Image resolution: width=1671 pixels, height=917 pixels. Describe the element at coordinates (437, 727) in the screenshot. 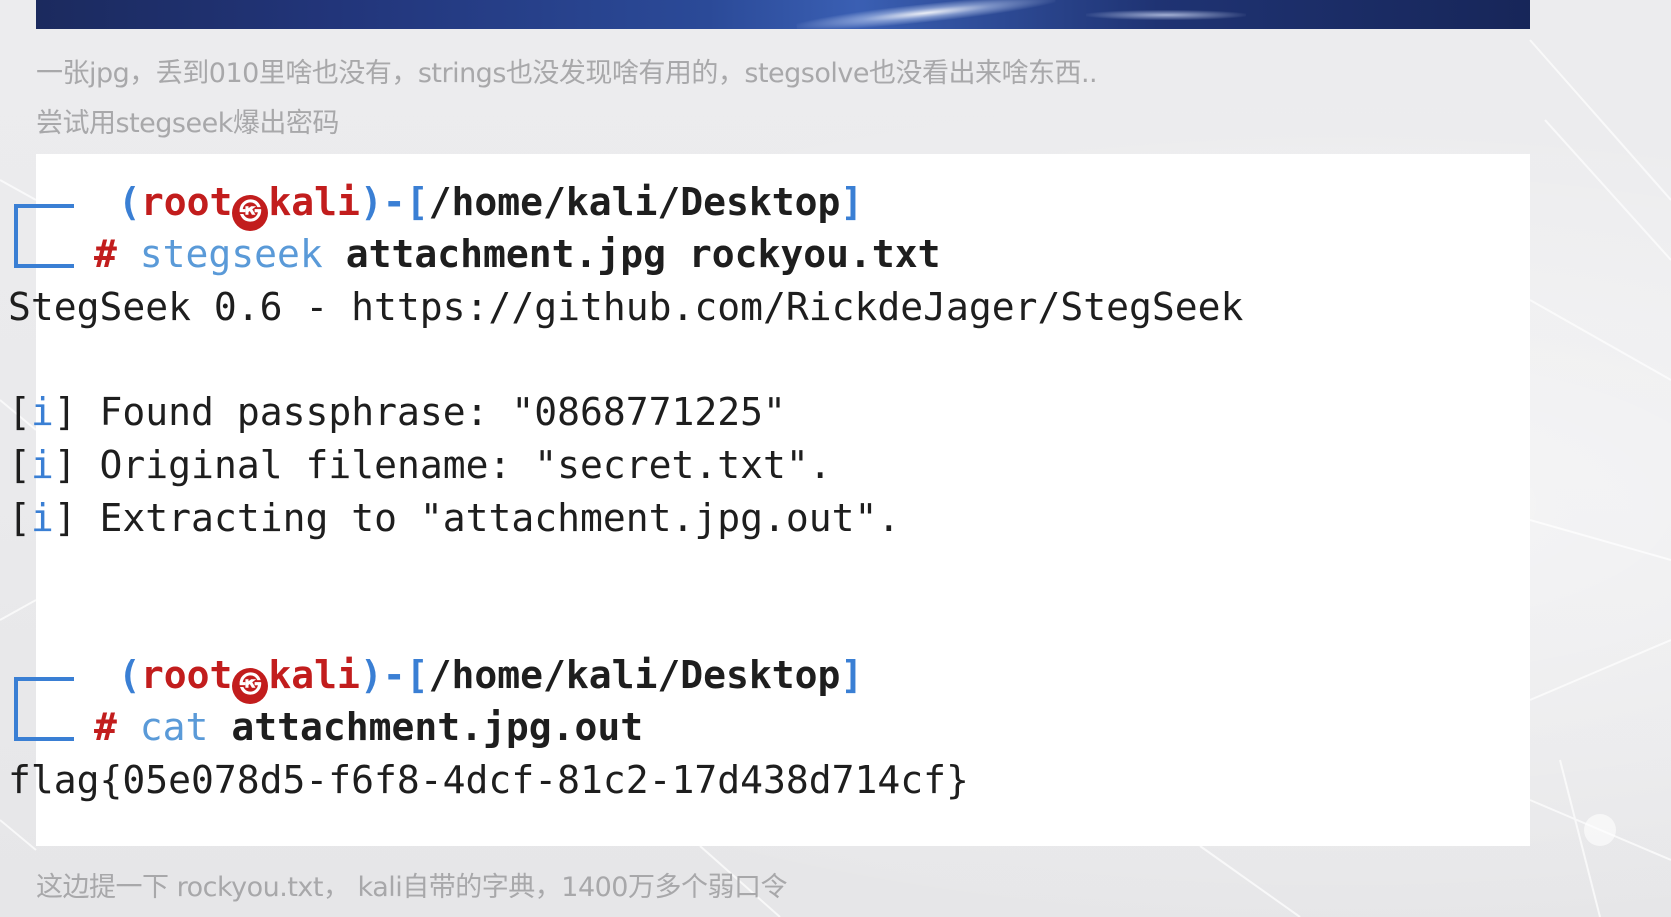

I see `command-args: attachment.jpg.out` at that location.